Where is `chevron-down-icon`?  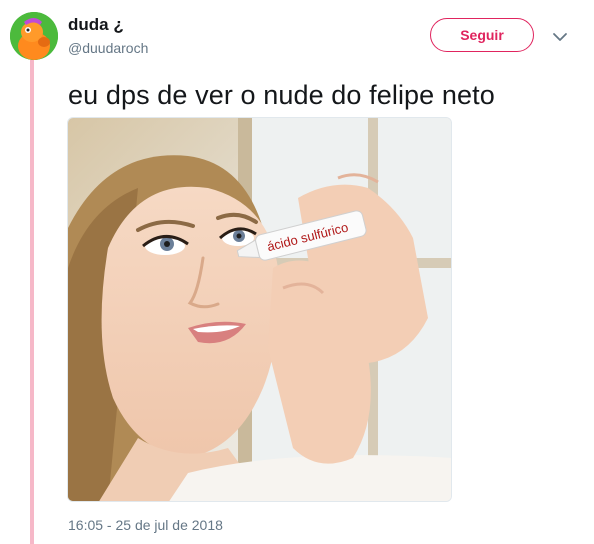 chevron-down-icon is located at coordinates (560, 36).